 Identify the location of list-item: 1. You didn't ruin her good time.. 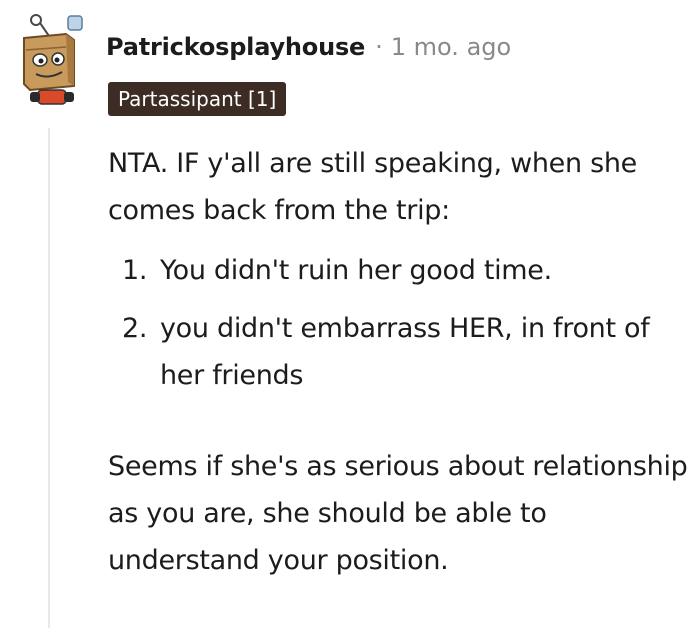
(400, 270).